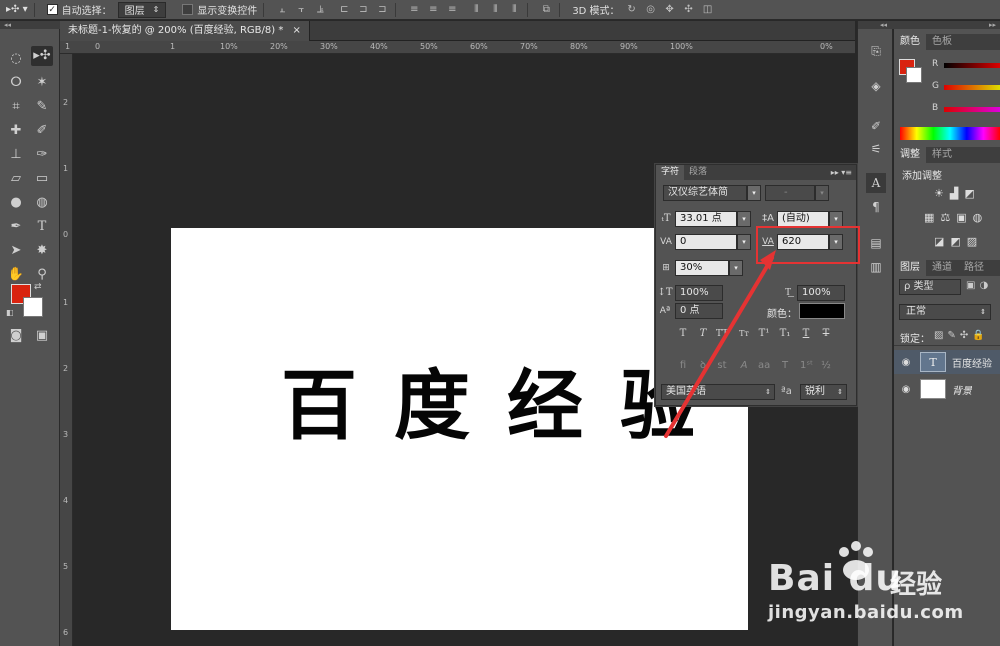 This screenshot has height=646, width=1000. What do you see at coordinates (916, 585) in the screenshot?
I see `watermark-product: 经验` at bounding box center [916, 585].